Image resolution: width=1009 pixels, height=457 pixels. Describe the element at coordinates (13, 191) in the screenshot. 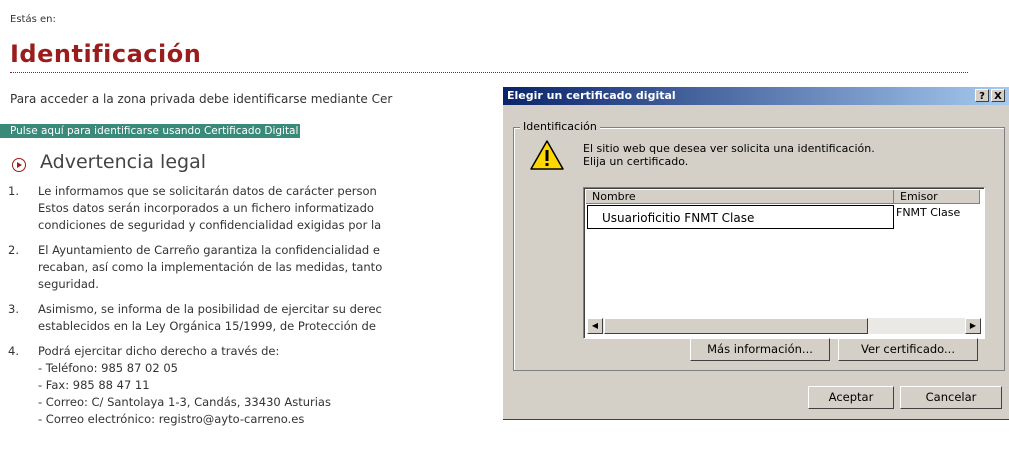

I see `item-number: 1.` at that location.